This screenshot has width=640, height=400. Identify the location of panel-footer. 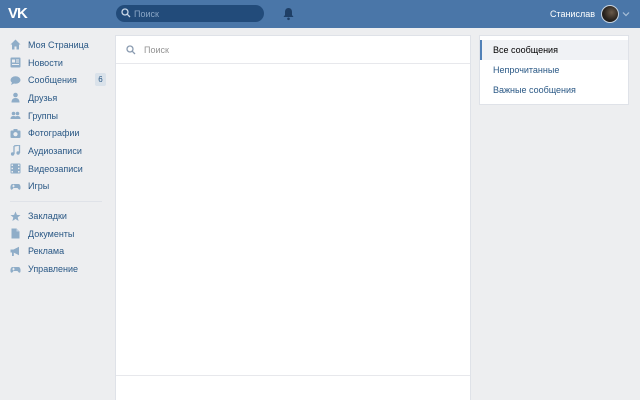
(293, 387).